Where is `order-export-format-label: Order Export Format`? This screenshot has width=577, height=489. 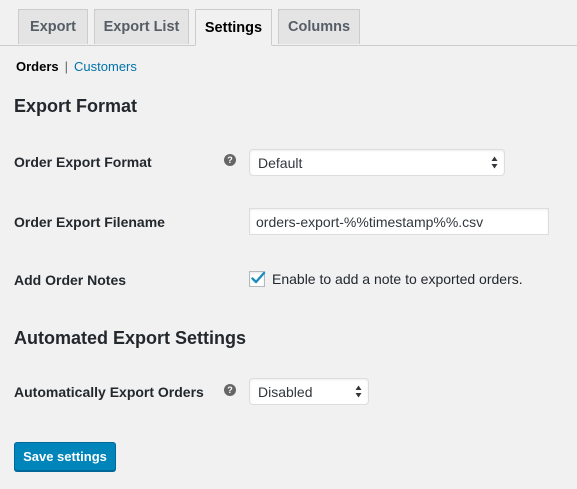
order-export-format-label: Order Export Format is located at coordinates (83, 162).